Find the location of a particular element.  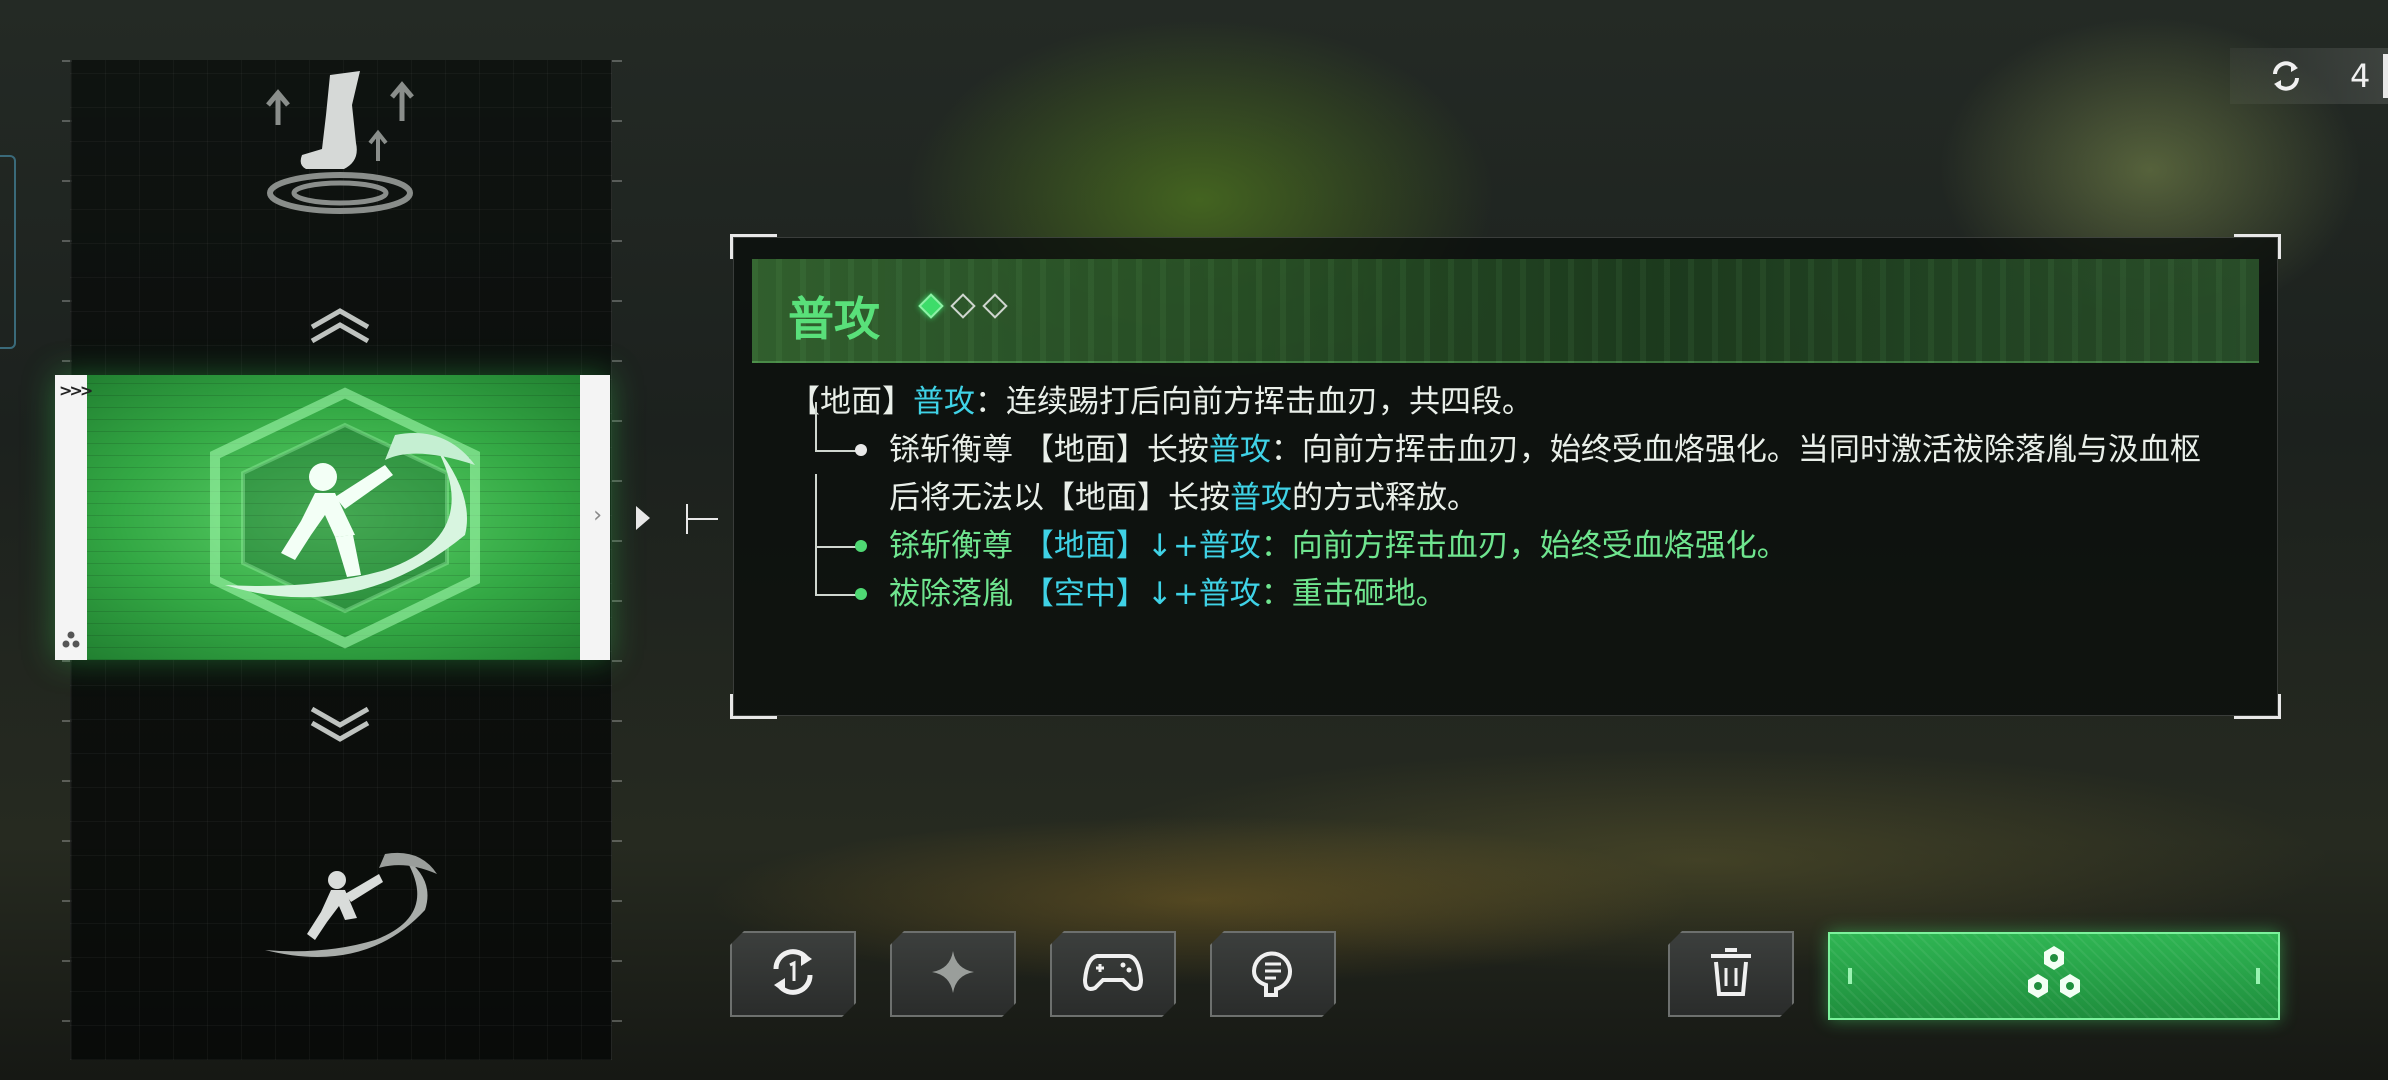

scroll-up-chevron-icon is located at coordinates (340, 325).